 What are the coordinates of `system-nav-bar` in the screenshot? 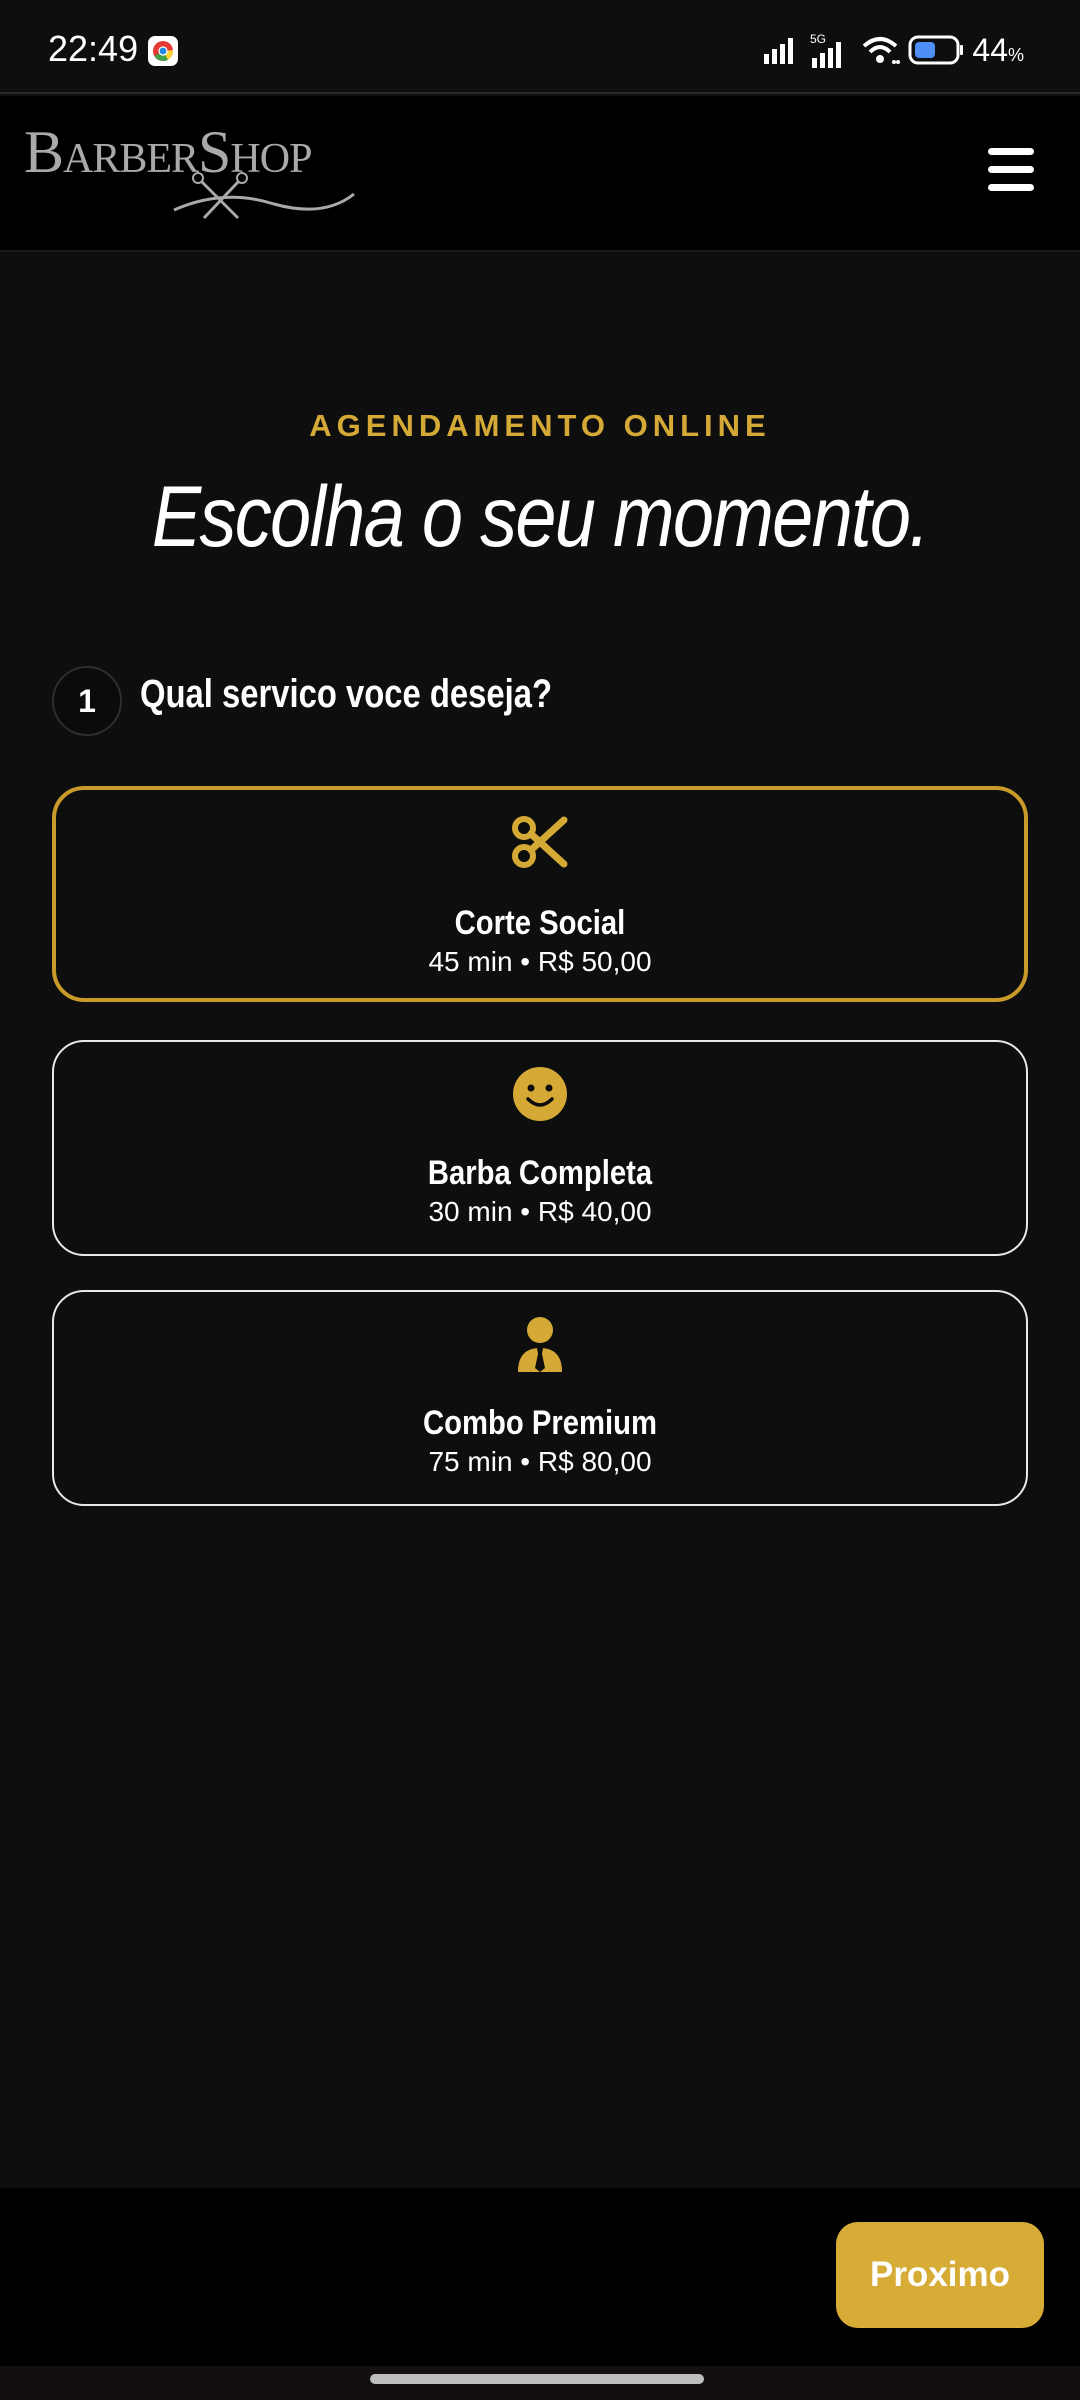 It's located at (540, 2383).